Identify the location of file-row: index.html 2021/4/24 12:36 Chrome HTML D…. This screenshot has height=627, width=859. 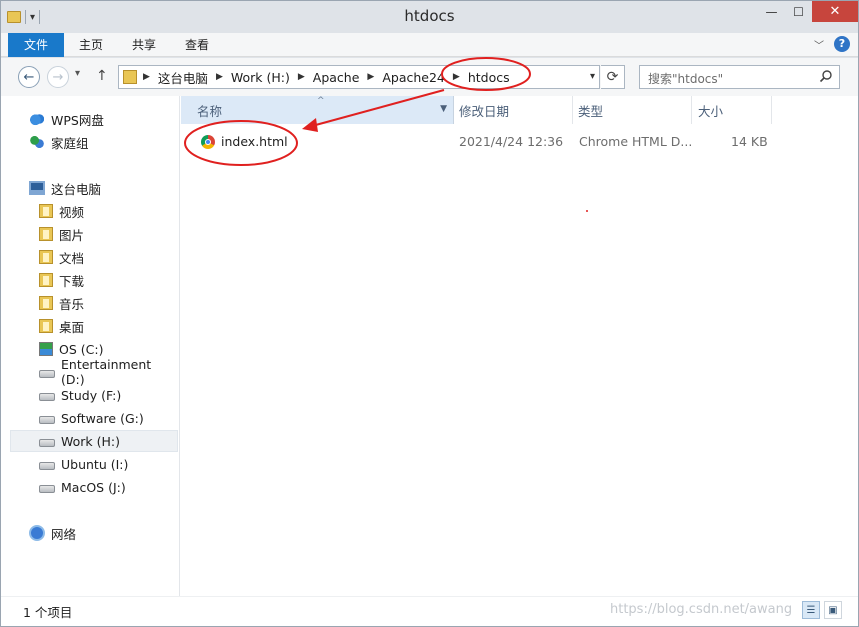
(519, 142).